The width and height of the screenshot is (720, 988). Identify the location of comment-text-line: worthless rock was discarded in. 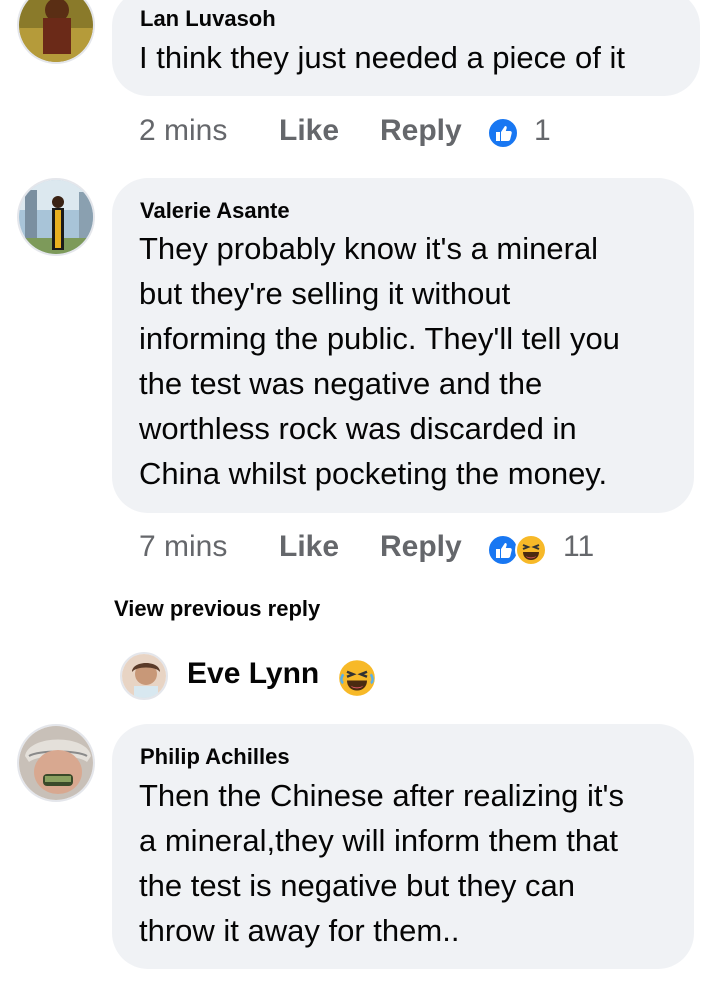
(358, 428).